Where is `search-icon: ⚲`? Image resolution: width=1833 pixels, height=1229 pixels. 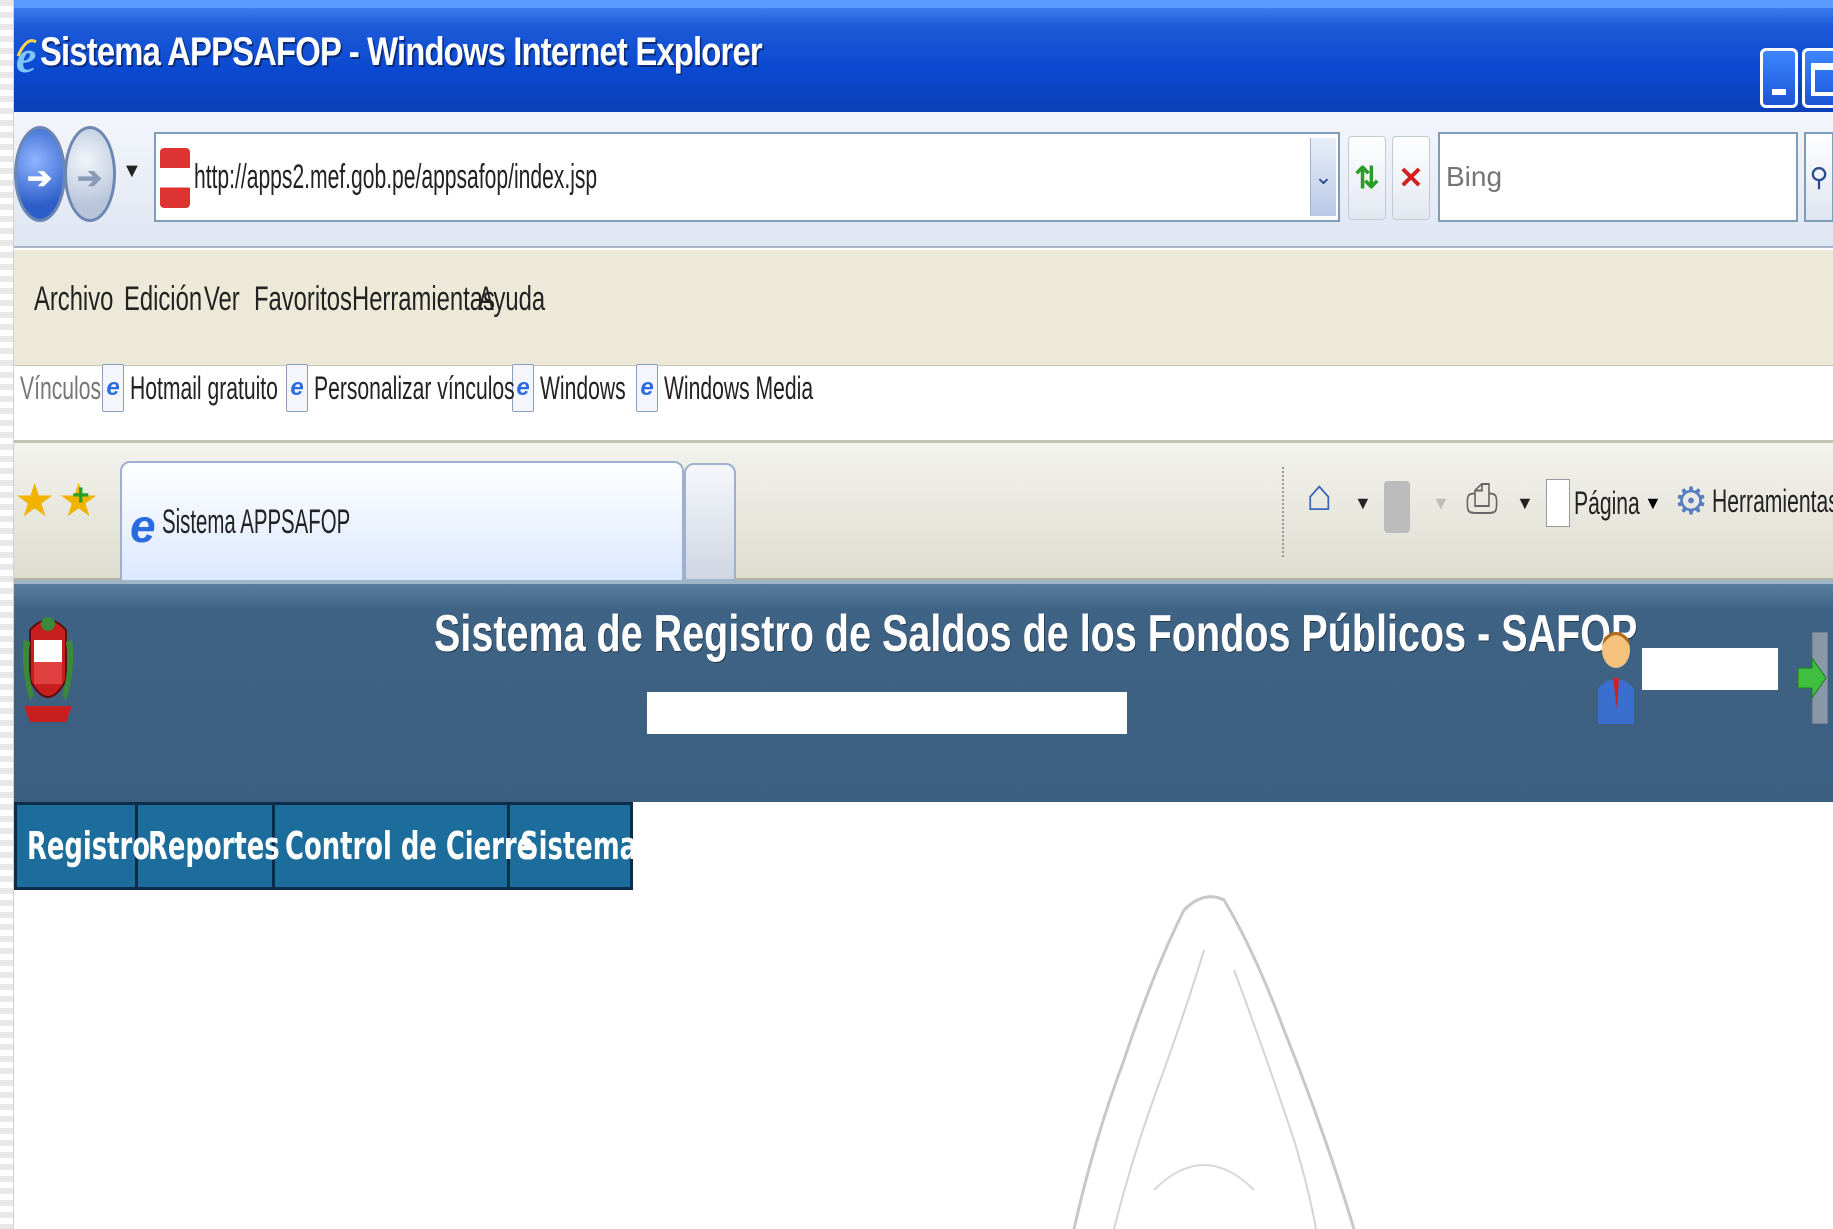 search-icon: ⚲ is located at coordinates (1818, 177).